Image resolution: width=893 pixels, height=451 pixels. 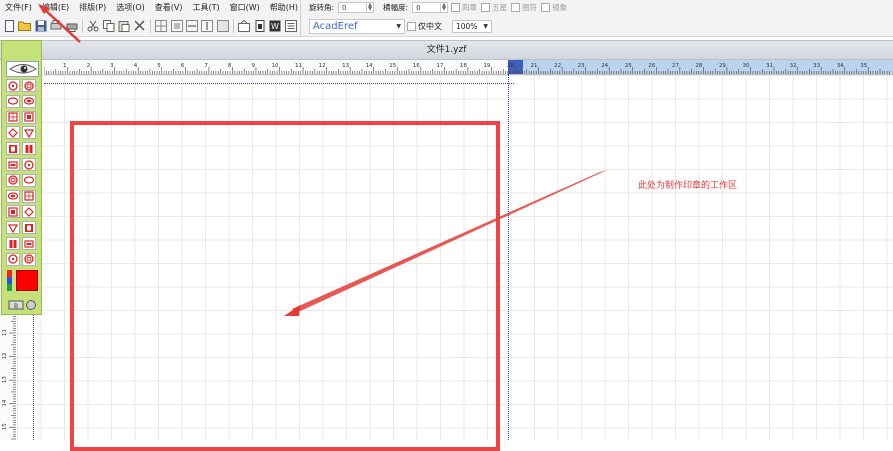 What do you see at coordinates (275, 25) in the screenshot?
I see `word-icon: W` at bounding box center [275, 25].